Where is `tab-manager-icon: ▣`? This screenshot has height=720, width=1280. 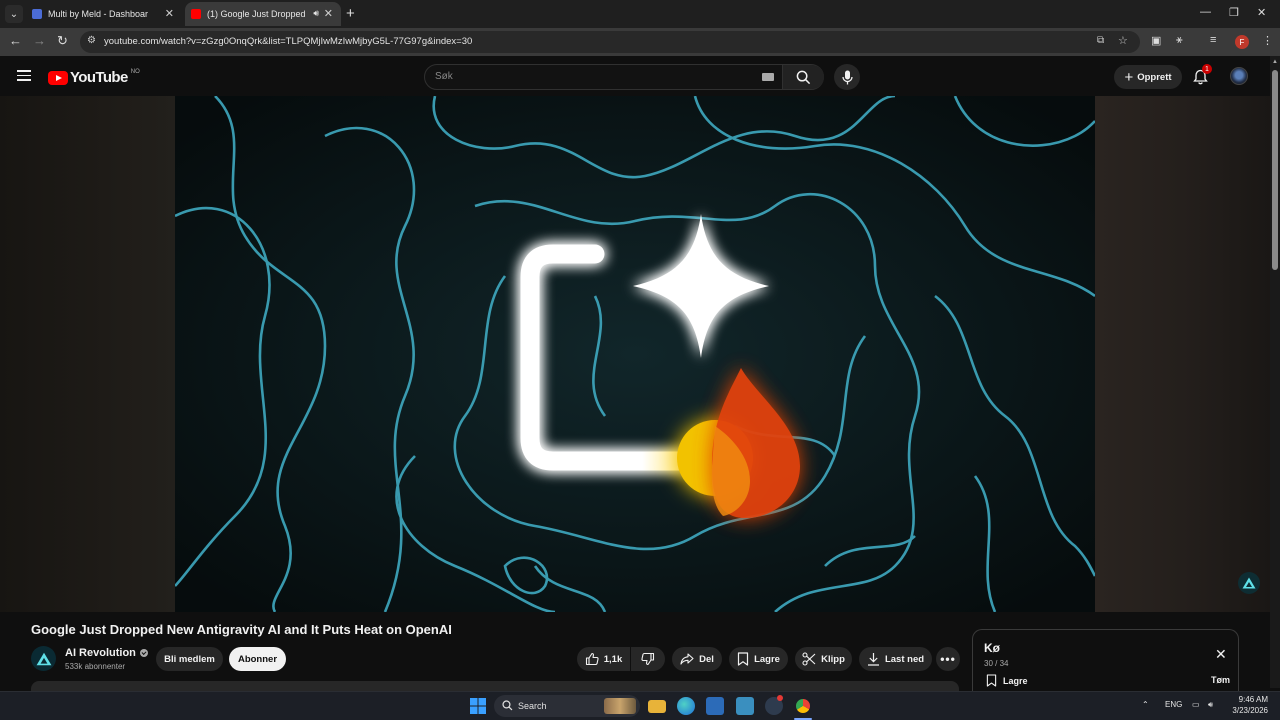 tab-manager-icon: ▣ is located at coordinates (1156, 40).